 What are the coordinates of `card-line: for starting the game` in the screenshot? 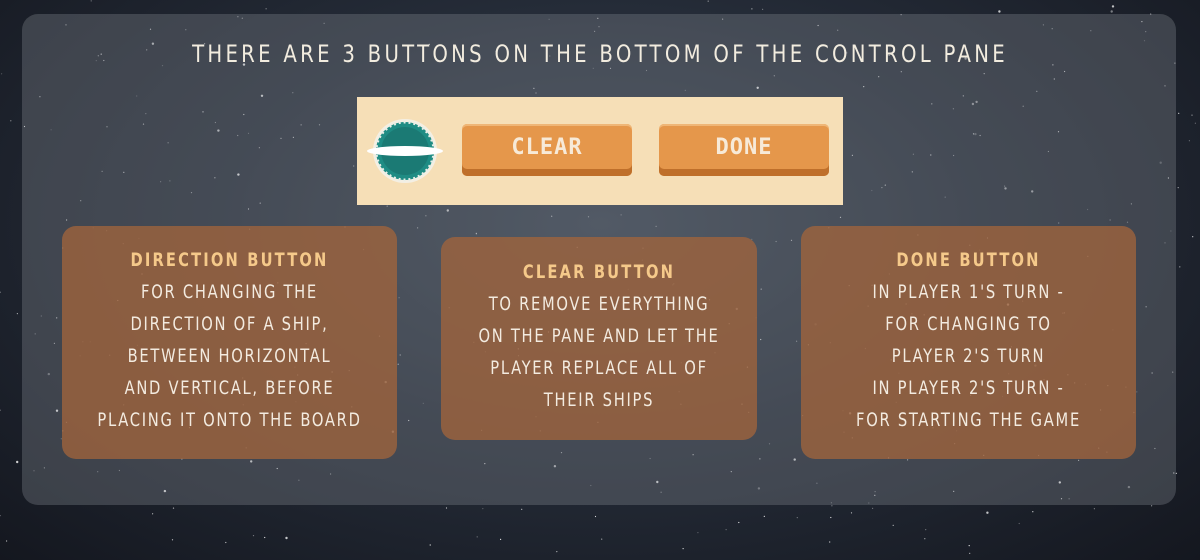 It's located at (968, 420).